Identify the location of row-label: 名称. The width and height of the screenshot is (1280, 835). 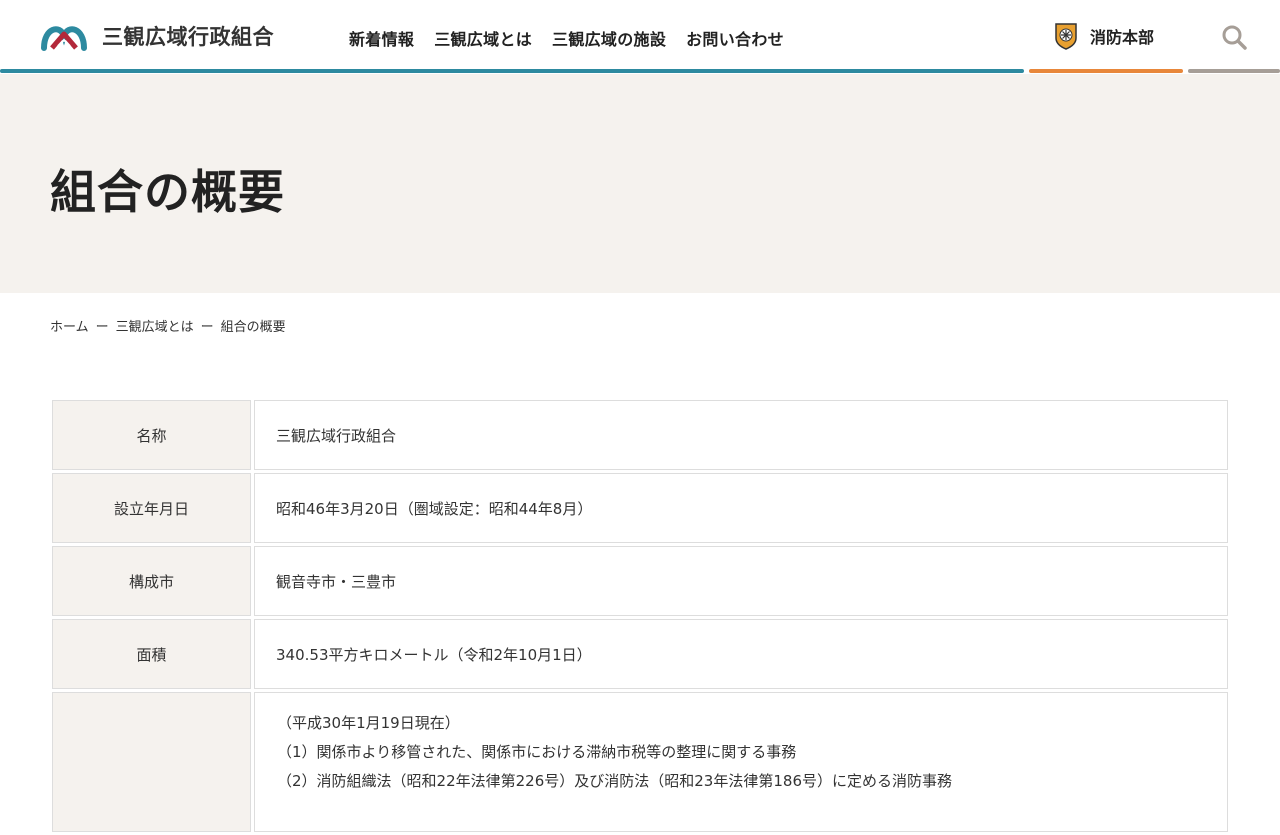
(151, 435).